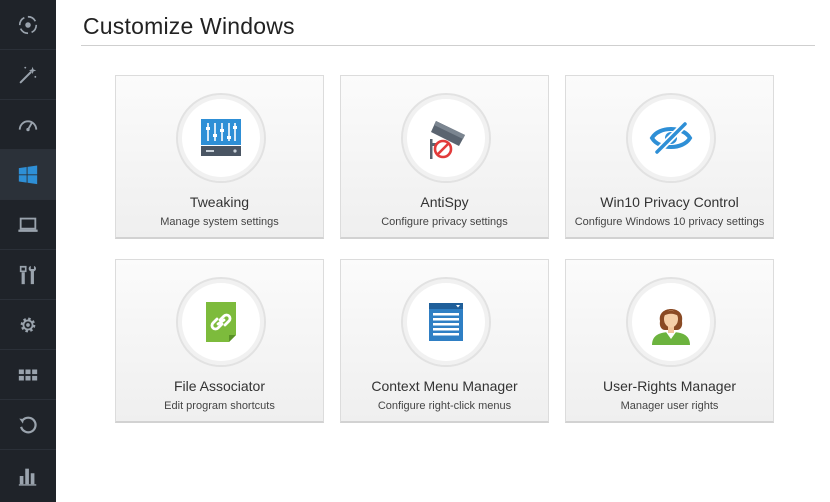  Describe the element at coordinates (669, 202) in the screenshot. I see `tile-title: Win10 Privacy Control` at that location.